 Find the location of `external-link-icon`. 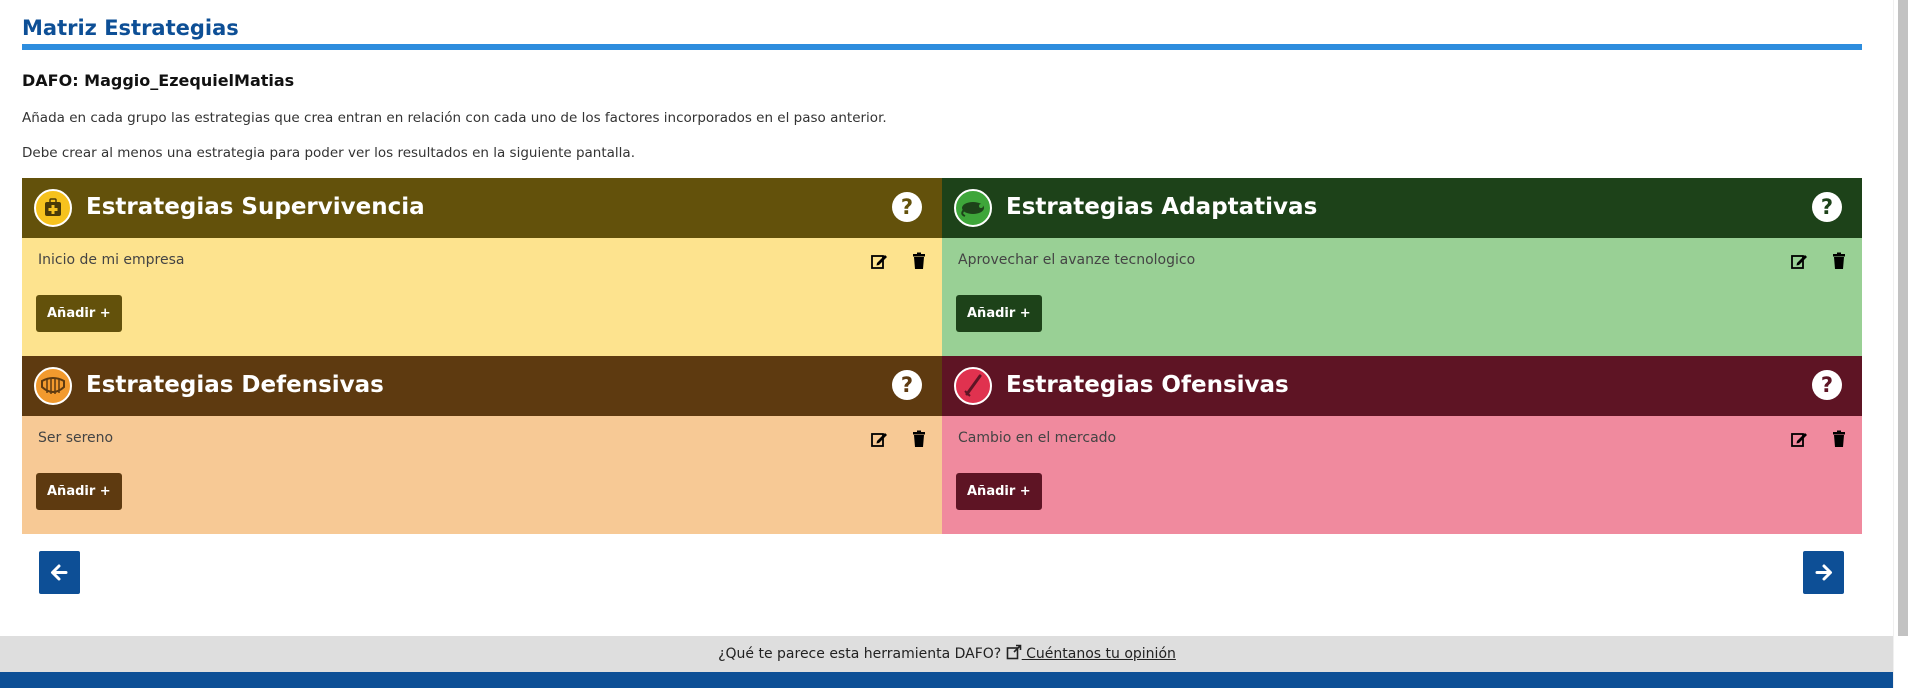

external-link-icon is located at coordinates (1014, 652).